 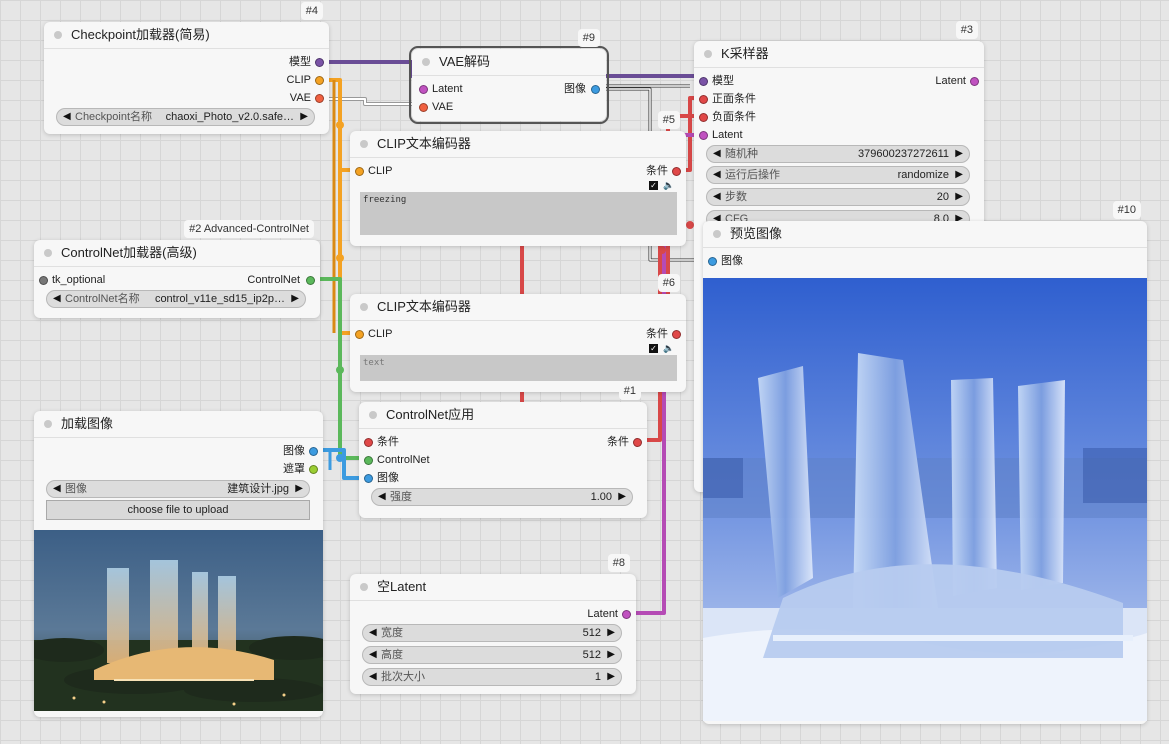 What do you see at coordinates (176, 299) in the screenshot?
I see `controlnet-name-combo: ◀ ControlNet名称 control_v11e_sd15_ip2p… ▶` at bounding box center [176, 299].